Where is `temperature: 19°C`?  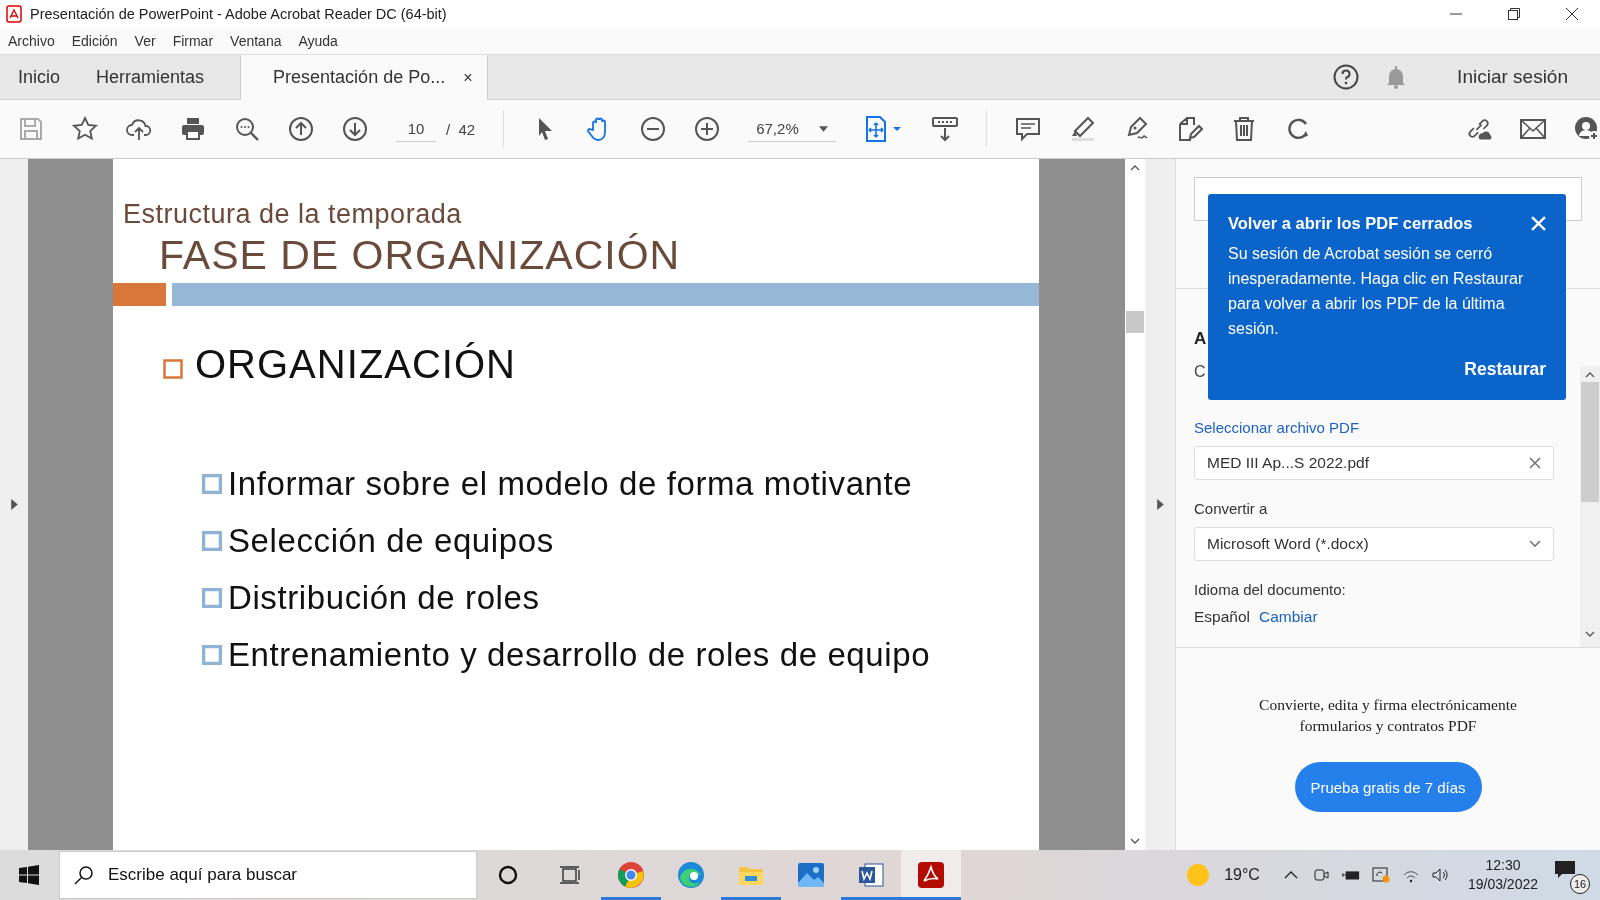
temperature: 19°C is located at coordinates (1242, 875).